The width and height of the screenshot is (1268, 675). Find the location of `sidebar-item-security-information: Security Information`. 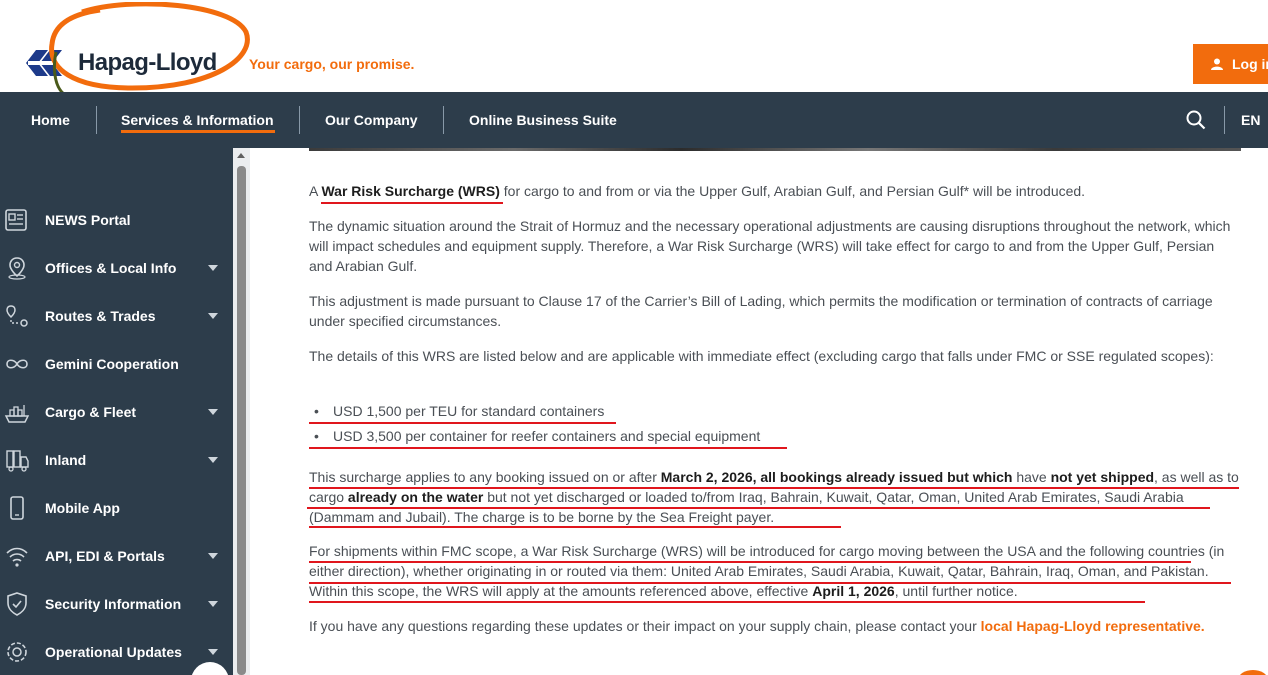

sidebar-item-security-information: Security Information is located at coordinates (116, 604).